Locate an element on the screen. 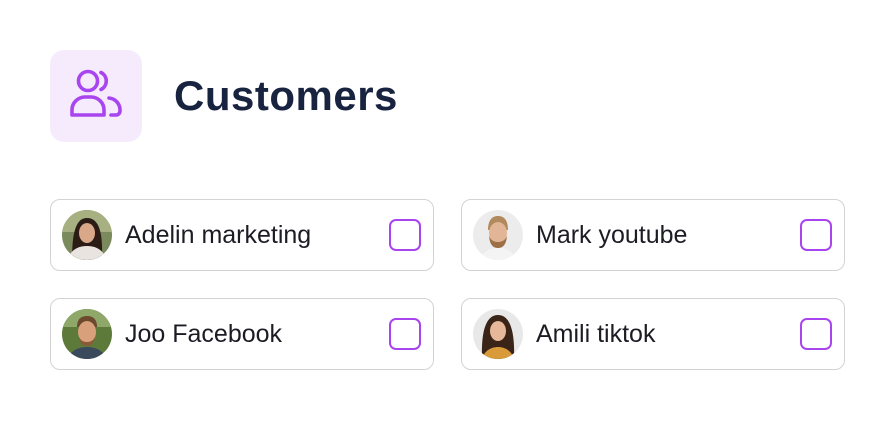  users-icon is located at coordinates (96, 96).